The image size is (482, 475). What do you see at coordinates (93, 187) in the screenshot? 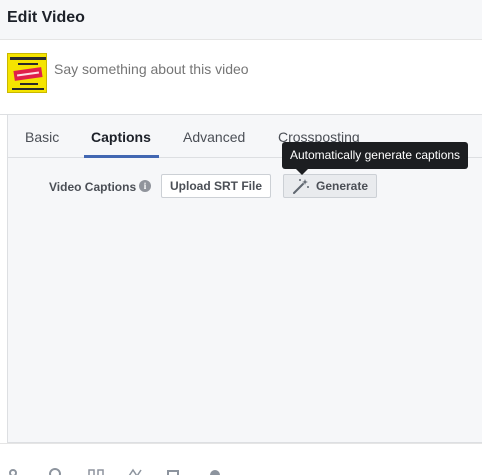
I see `video-captions-label: Video Captions` at bounding box center [93, 187].